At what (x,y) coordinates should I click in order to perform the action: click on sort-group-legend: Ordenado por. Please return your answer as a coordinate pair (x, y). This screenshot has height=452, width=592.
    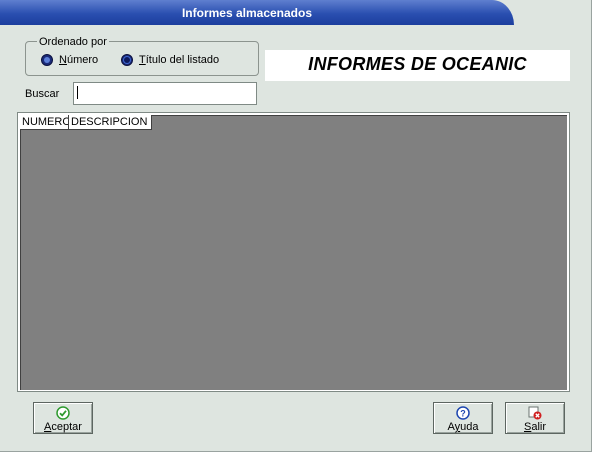
    Looking at the image, I should click on (73, 42).